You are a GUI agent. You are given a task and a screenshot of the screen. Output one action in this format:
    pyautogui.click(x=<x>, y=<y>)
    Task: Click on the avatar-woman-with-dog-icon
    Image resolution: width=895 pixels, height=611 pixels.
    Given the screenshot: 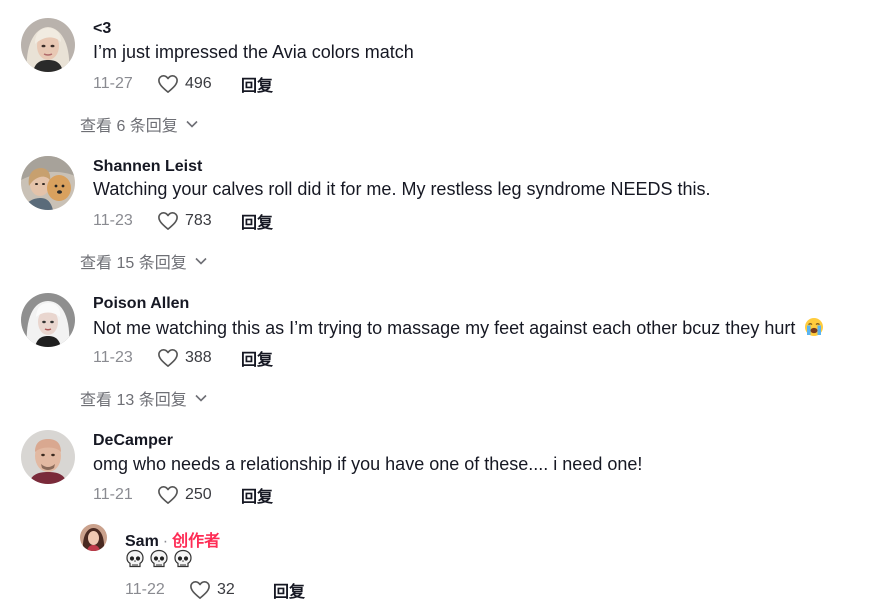 What is the action you would take?
    pyautogui.click(x=48, y=183)
    